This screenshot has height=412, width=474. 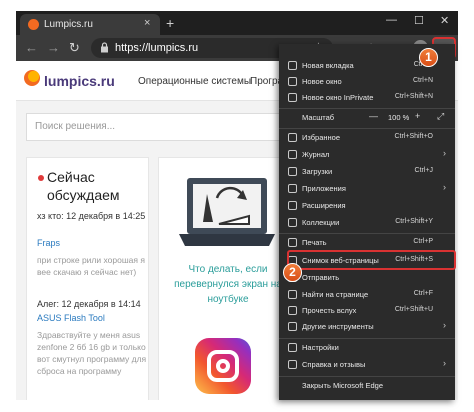 What do you see at coordinates (423, 170) in the screenshot?
I see `menu-item-shortcut: Ctrl+J` at bounding box center [423, 170].